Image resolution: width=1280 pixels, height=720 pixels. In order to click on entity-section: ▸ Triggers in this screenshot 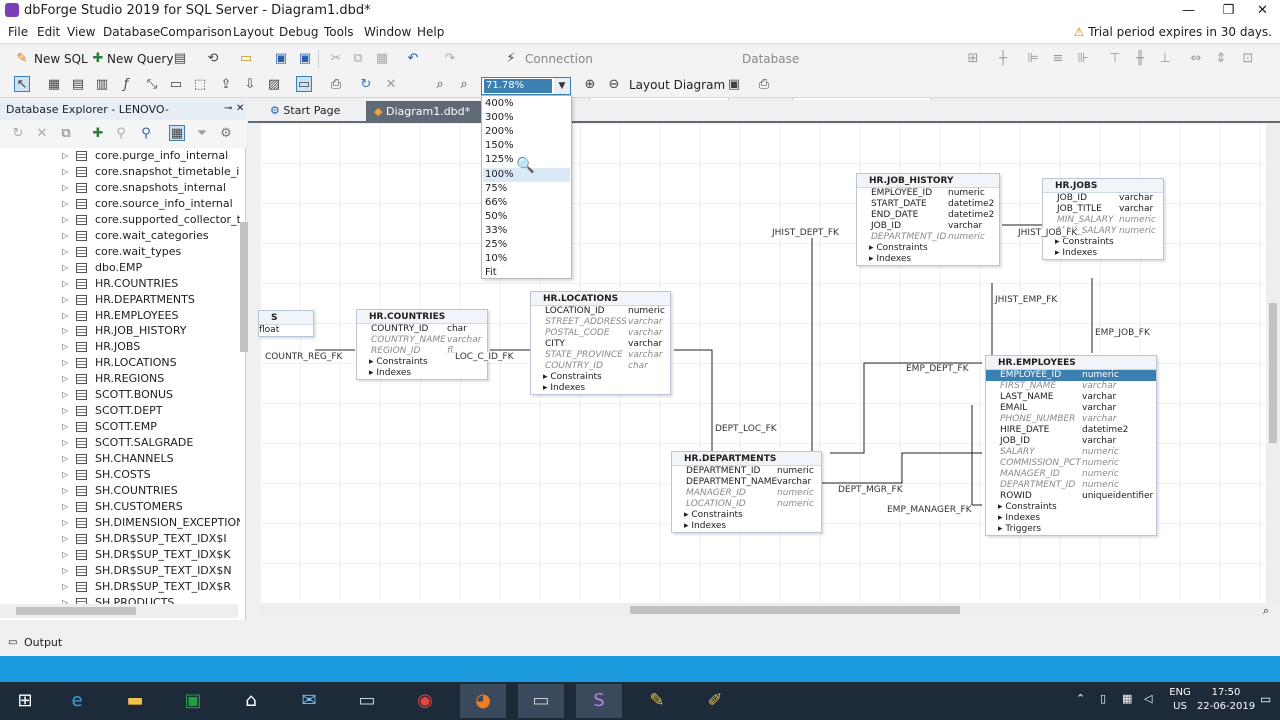, I will do `click(1071, 529)`.